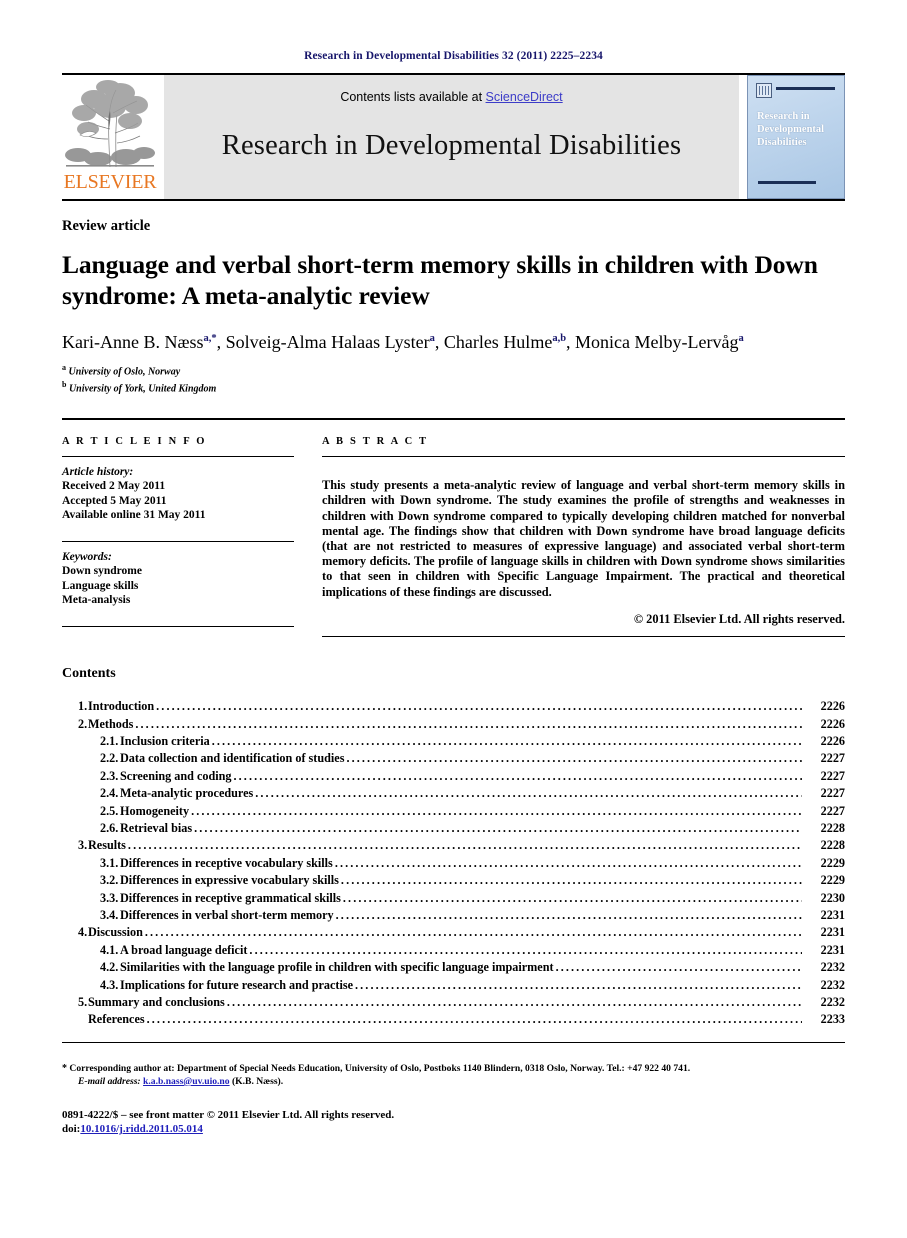 The width and height of the screenshot is (907, 1238). What do you see at coordinates (796, 137) in the screenshot?
I see `journal-cover-thumbnail: Research in Developmental Disabilities` at bounding box center [796, 137].